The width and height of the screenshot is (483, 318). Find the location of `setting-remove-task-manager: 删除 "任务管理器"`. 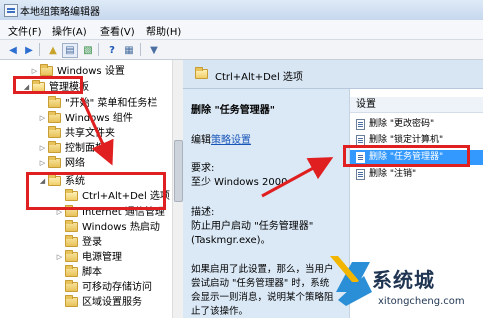

setting-remove-task-manager: 删除 "任务管理器" is located at coordinates (416, 157).